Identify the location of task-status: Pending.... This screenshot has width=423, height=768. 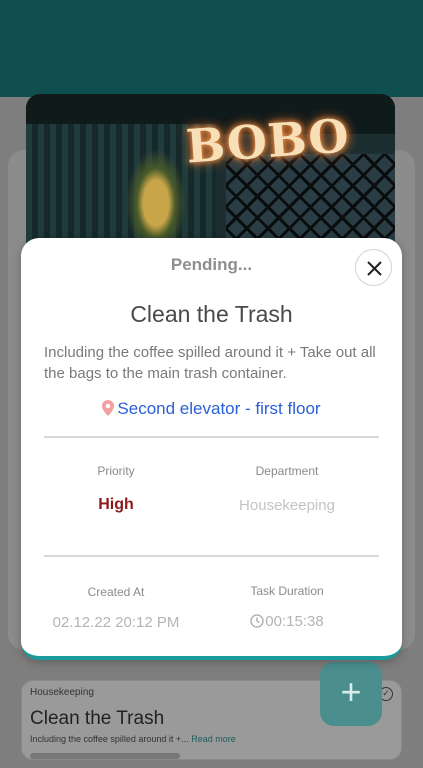
(211, 264).